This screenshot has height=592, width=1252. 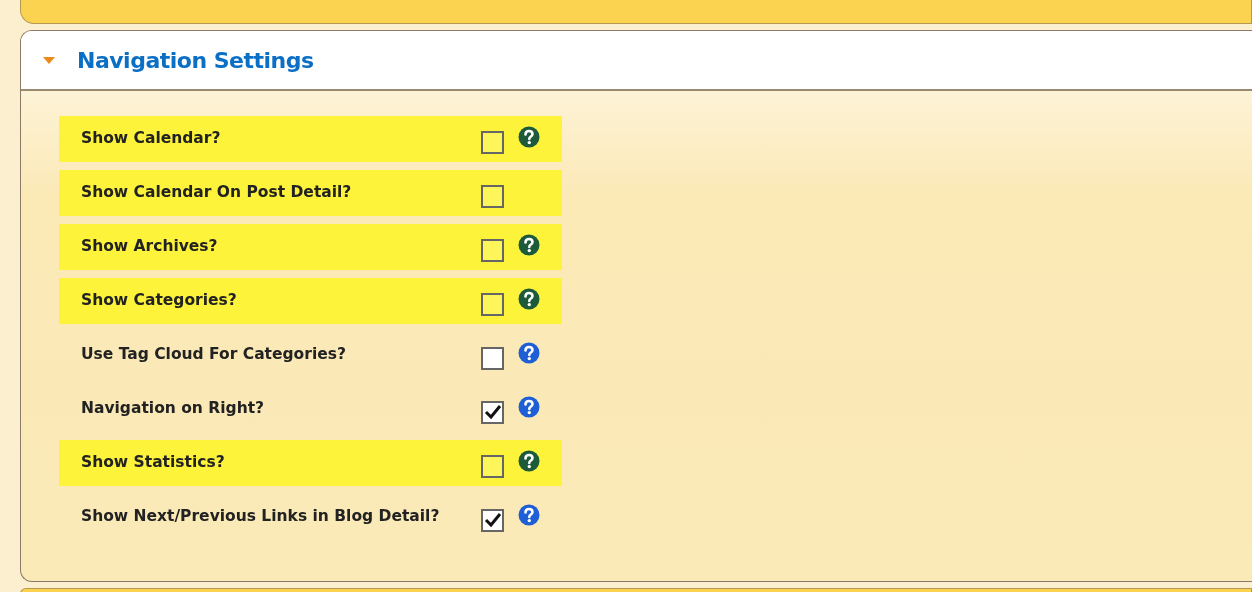 What do you see at coordinates (217, 193) in the screenshot?
I see `setting-label: Show Calendar On Post Detail?` at bounding box center [217, 193].